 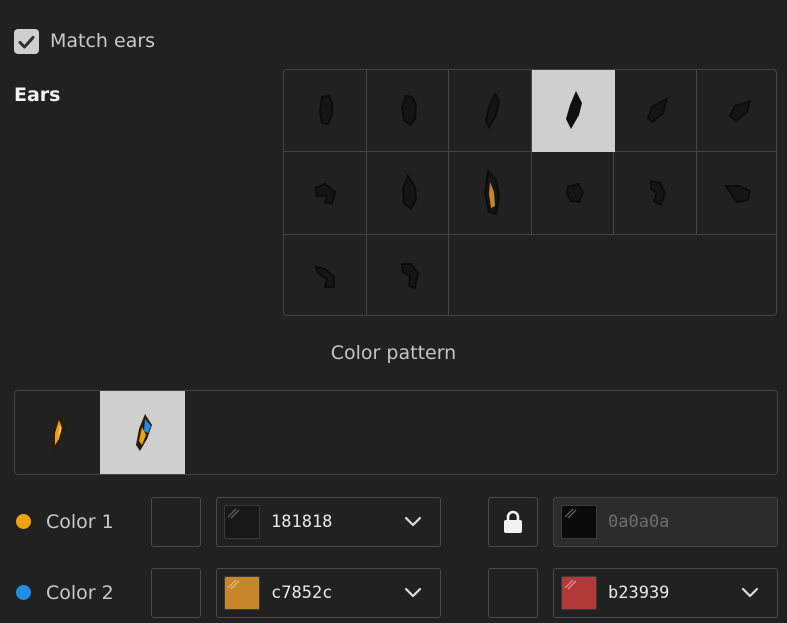 I want to click on ear-13-icon, so click(x=324, y=276).